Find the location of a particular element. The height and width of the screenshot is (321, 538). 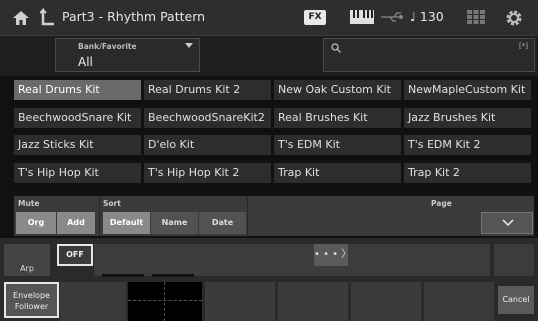

grid-icon is located at coordinates (476, 17).